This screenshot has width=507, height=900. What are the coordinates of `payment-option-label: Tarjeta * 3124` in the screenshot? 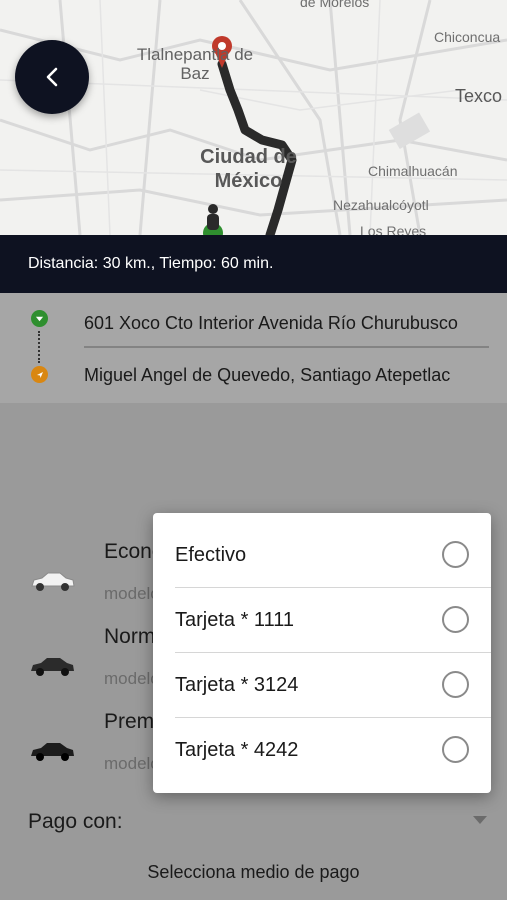 It's located at (237, 685).